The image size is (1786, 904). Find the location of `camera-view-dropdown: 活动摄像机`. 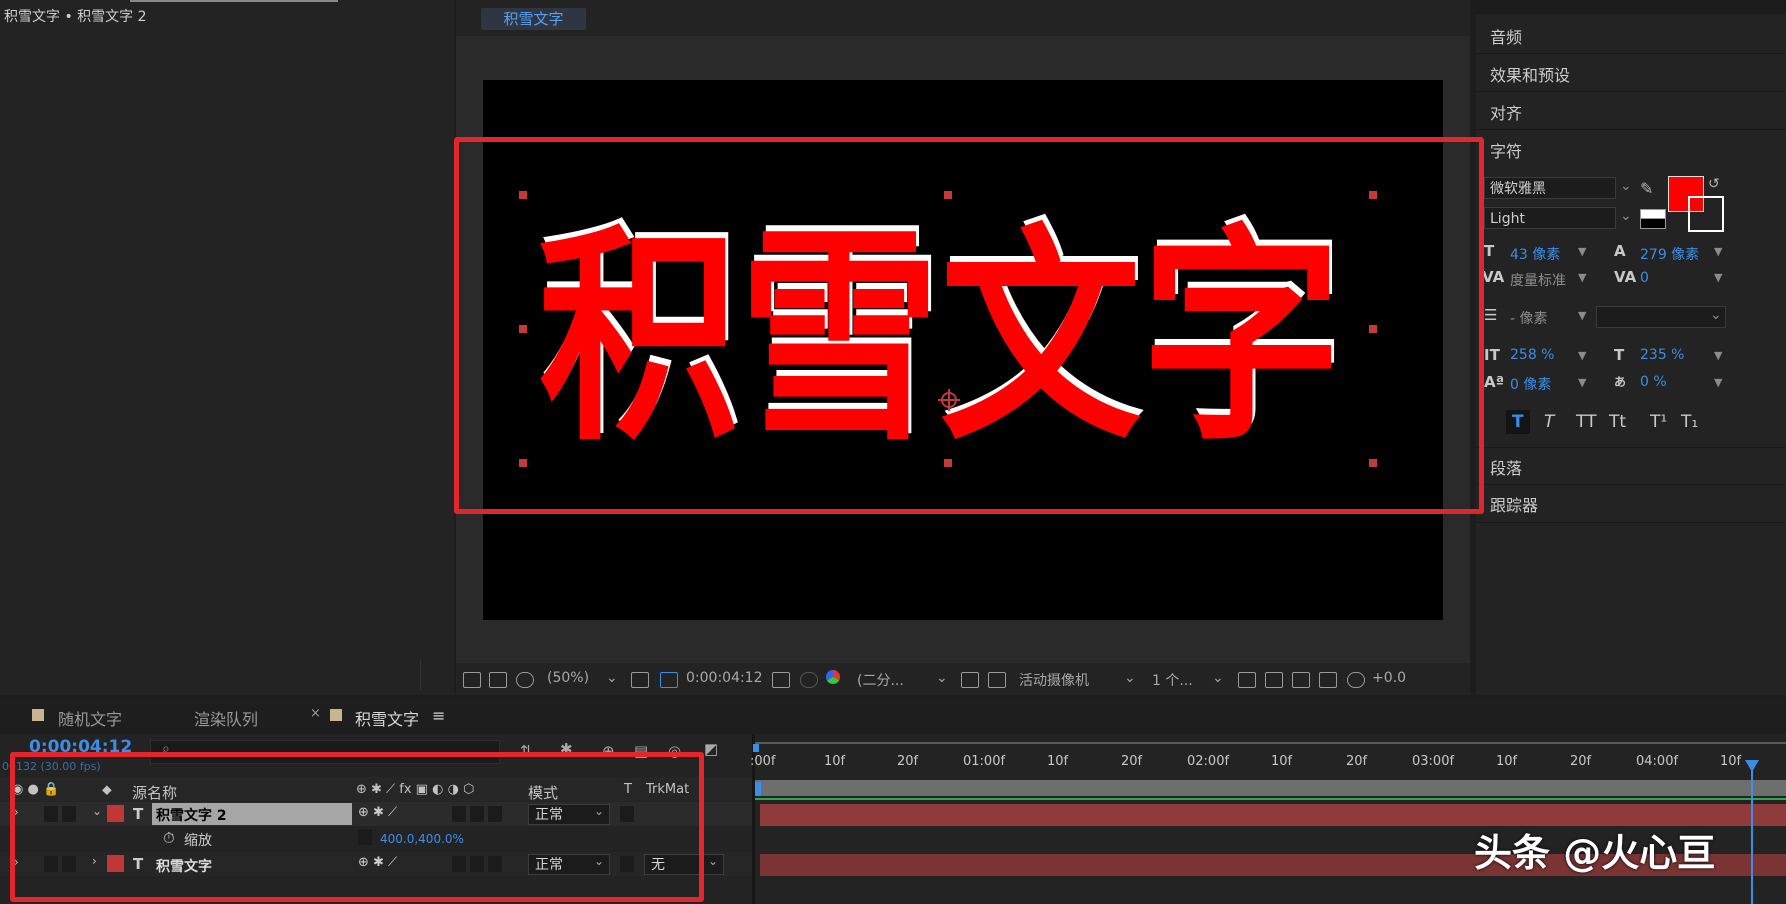

camera-view-dropdown: 活动摄像机 is located at coordinates (1054, 680).